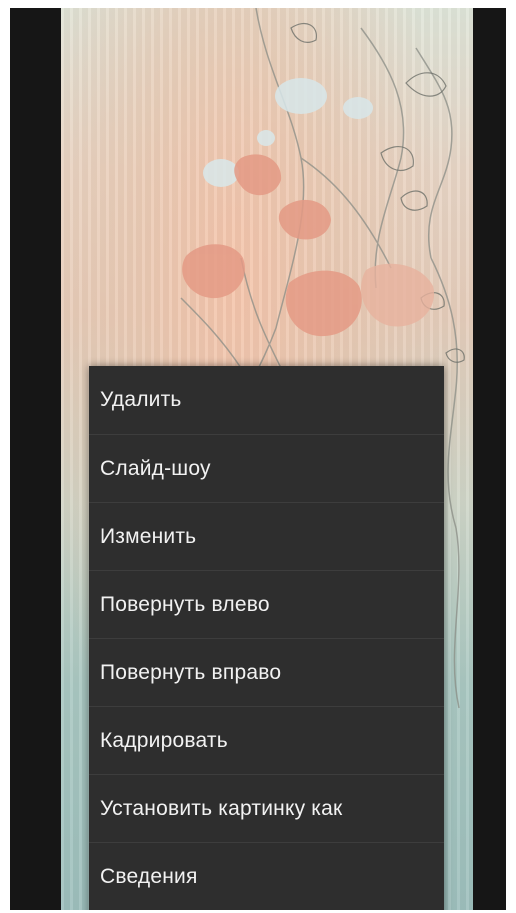 The image size is (516, 913). Describe the element at coordinates (191, 672) in the screenshot. I see `menu-item-label: Повернуть вправо` at that location.